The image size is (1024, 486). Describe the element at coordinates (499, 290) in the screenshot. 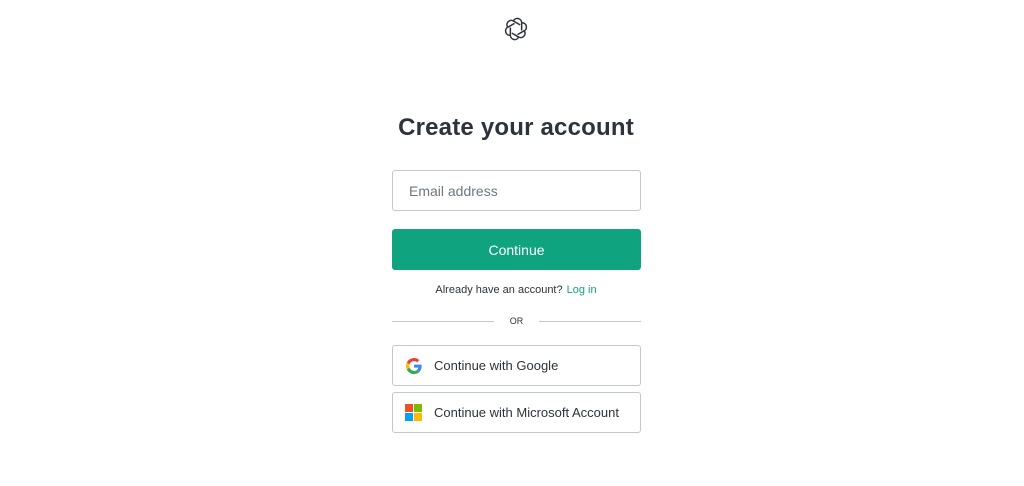

I see `login-prompt-text: Already have an account?` at that location.